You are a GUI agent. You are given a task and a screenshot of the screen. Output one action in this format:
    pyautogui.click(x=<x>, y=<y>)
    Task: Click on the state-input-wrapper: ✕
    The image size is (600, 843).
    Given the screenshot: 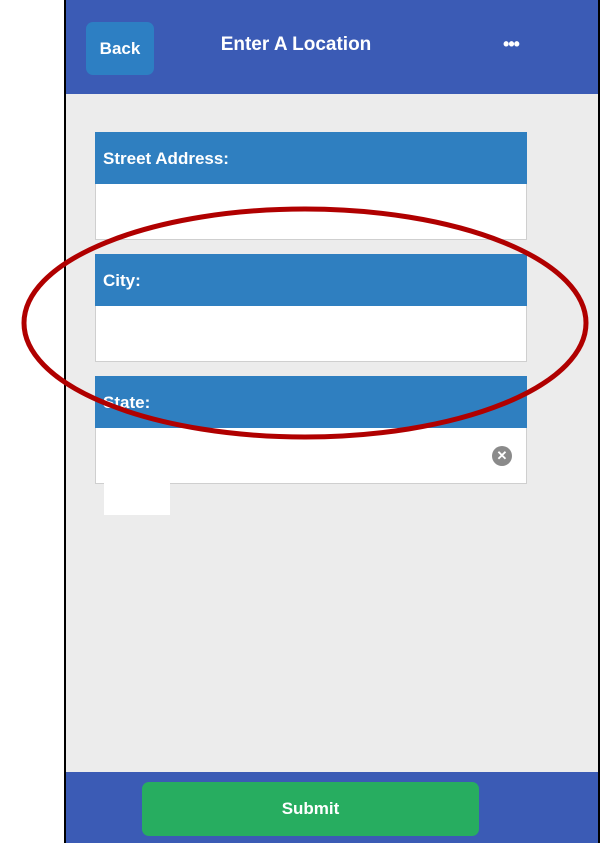 What is the action you would take?
    pyautogui.click(x=311, y=456)
    